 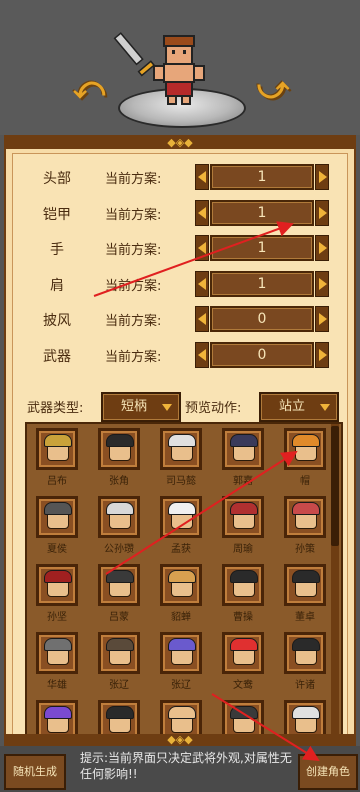 What do you see at coordinates (305, 685) in the screenshot?
I see `portrait-name: 许诸` at bounding box center [305, 685].